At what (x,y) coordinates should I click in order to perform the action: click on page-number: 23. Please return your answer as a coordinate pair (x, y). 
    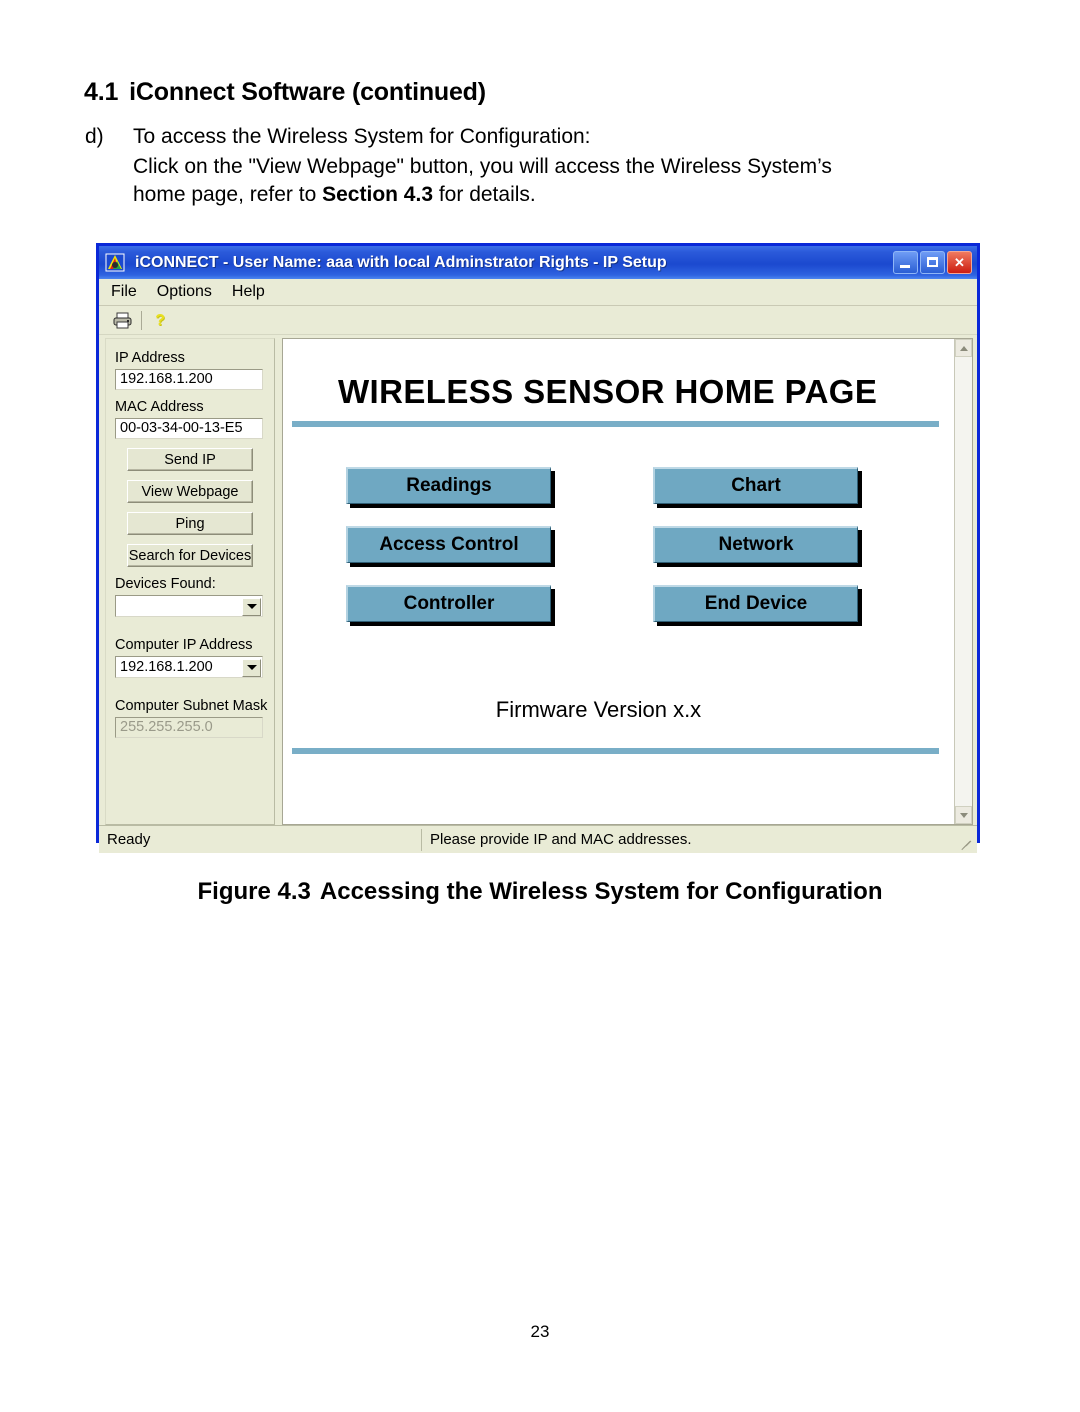
    Looking at the image, I should click on (540, 1331).